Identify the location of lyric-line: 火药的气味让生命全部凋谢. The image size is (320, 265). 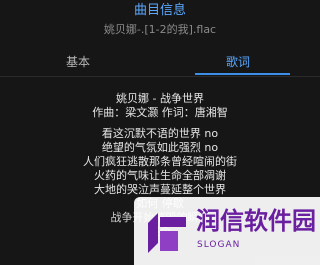
(160, 175).